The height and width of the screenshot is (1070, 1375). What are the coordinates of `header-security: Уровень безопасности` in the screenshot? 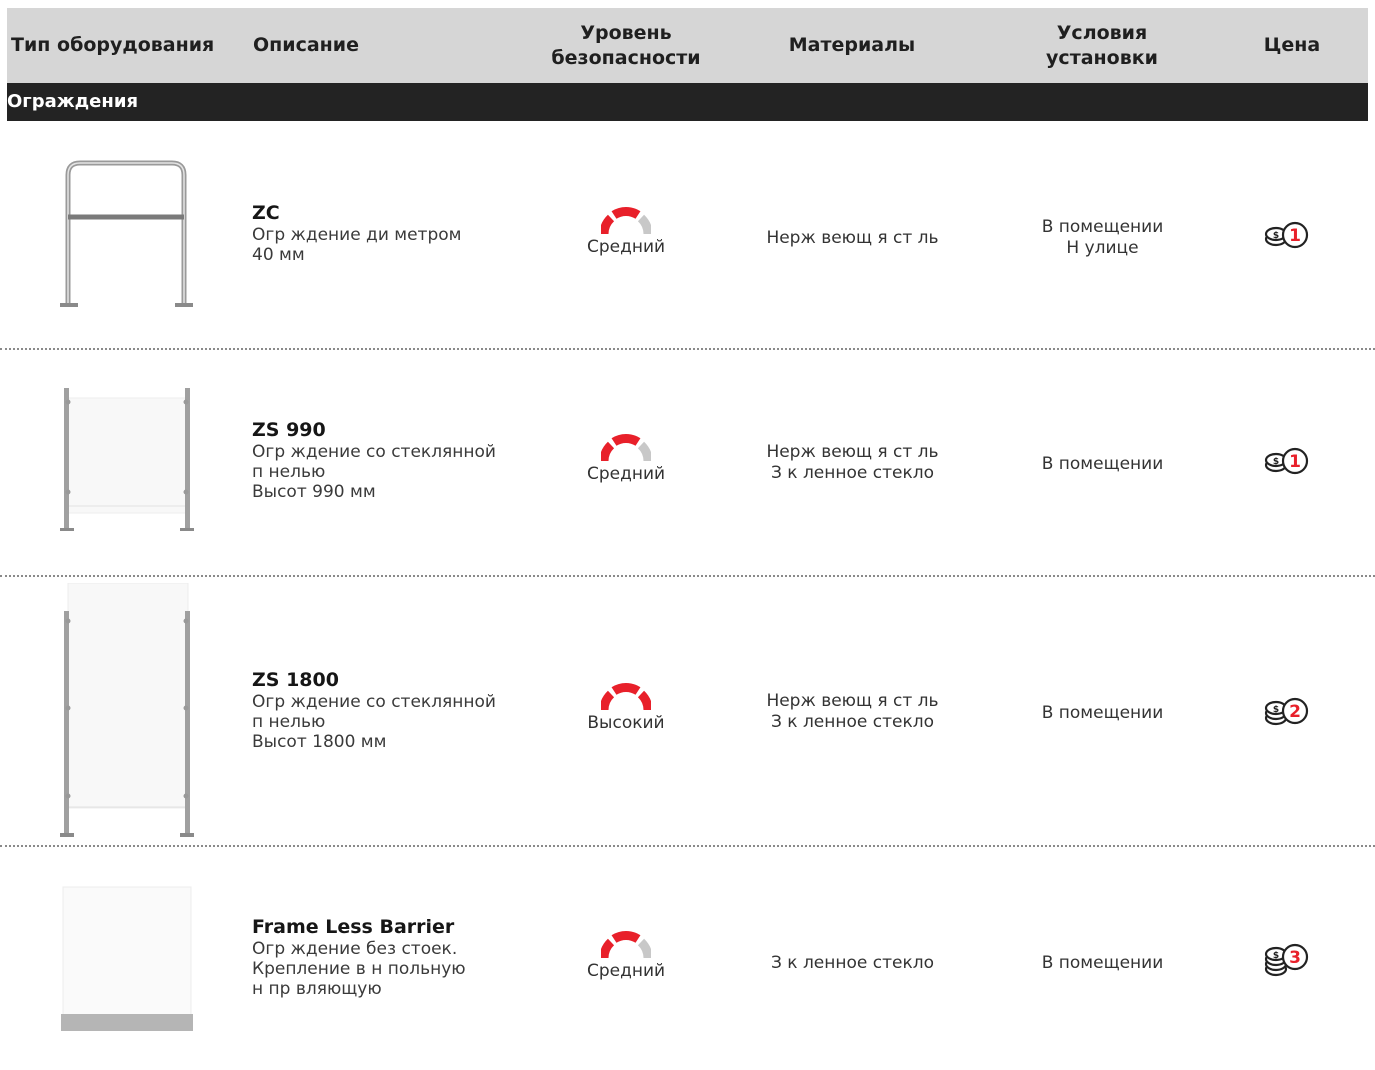 It's located at (626, 45).